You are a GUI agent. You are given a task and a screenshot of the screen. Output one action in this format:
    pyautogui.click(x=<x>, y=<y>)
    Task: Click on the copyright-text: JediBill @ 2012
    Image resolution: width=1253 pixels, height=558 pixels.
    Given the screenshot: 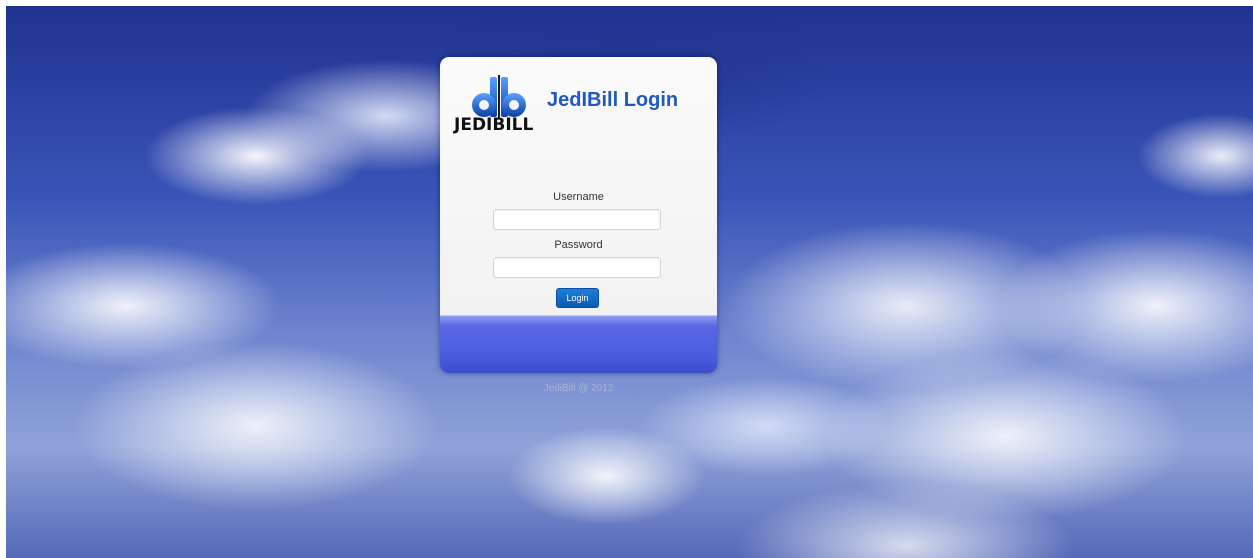 What is the action you would take?
    pyautogui.click(x=578, y=388)
    